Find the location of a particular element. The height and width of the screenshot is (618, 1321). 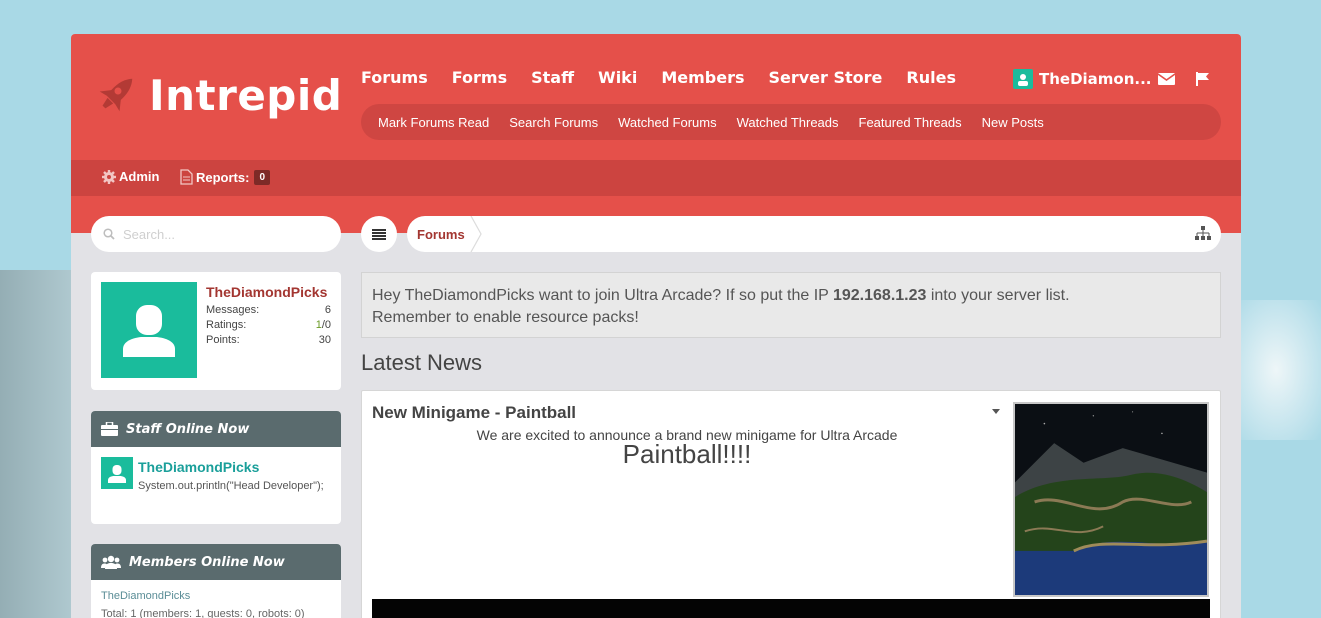

nav-server-store: Server Store is located at coordinates (825, 77).